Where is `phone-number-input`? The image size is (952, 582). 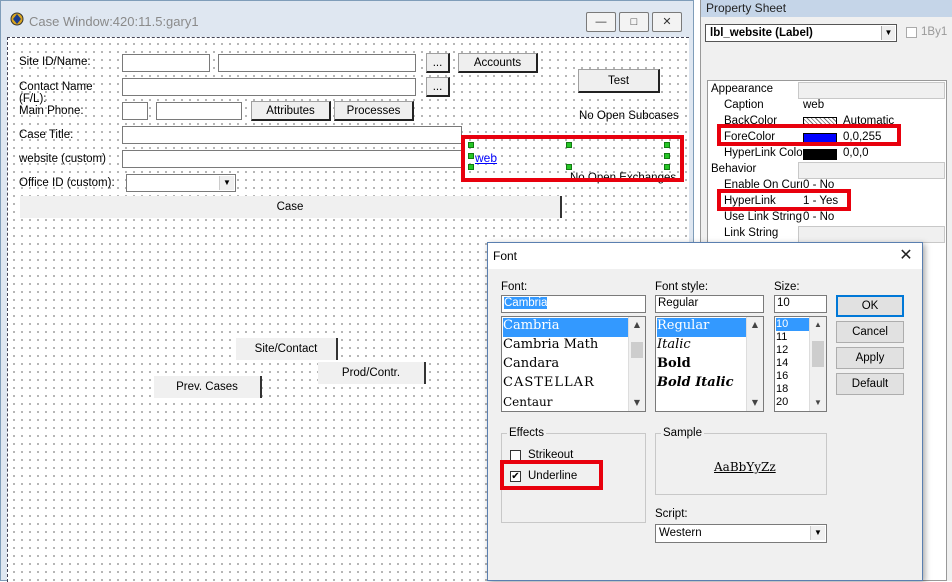
phone-number-input is located at coordinates (199, 111).